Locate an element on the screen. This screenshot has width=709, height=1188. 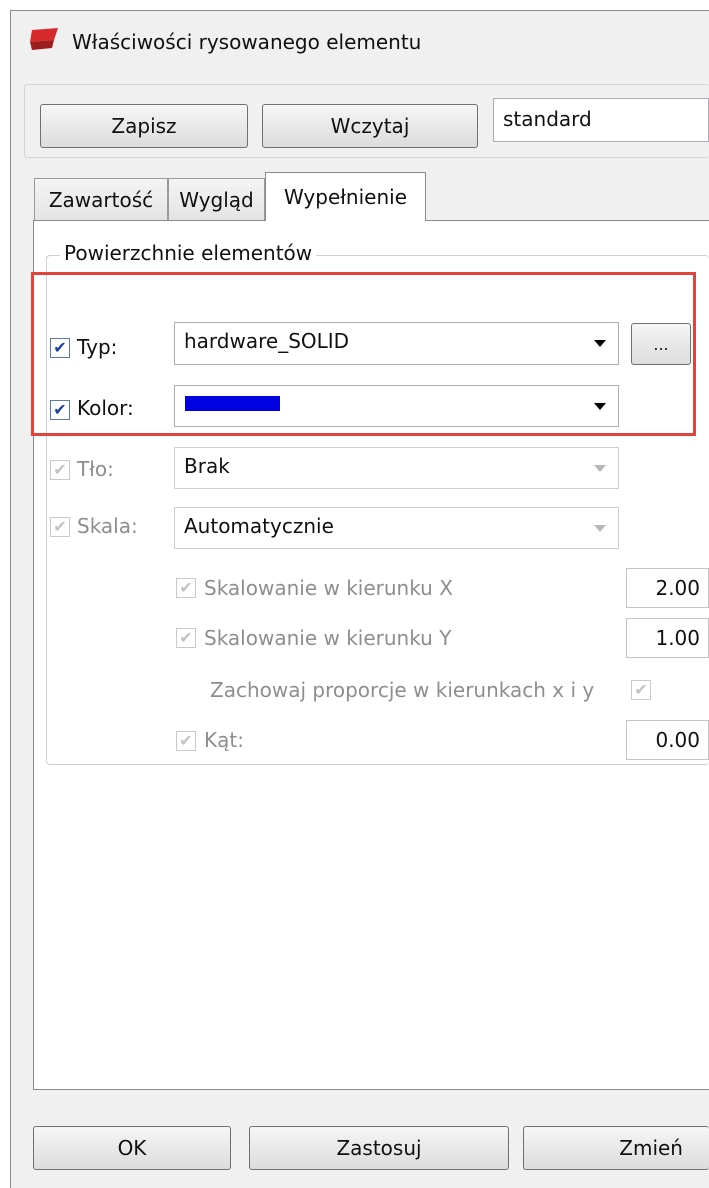
scale-label: Skala: is located at coordinates (107, 526).